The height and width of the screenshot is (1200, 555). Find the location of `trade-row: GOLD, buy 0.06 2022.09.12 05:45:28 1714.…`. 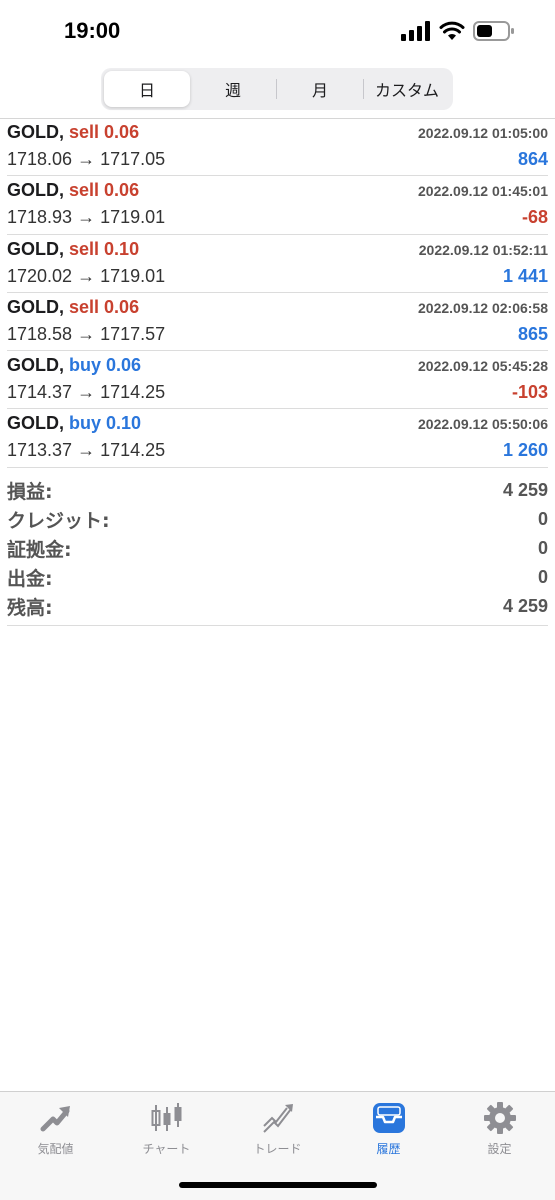

trade-row: GOLD, buy 0.06 2022.09.12 05:45:28 1714.… is located at coordinates (277, 380).